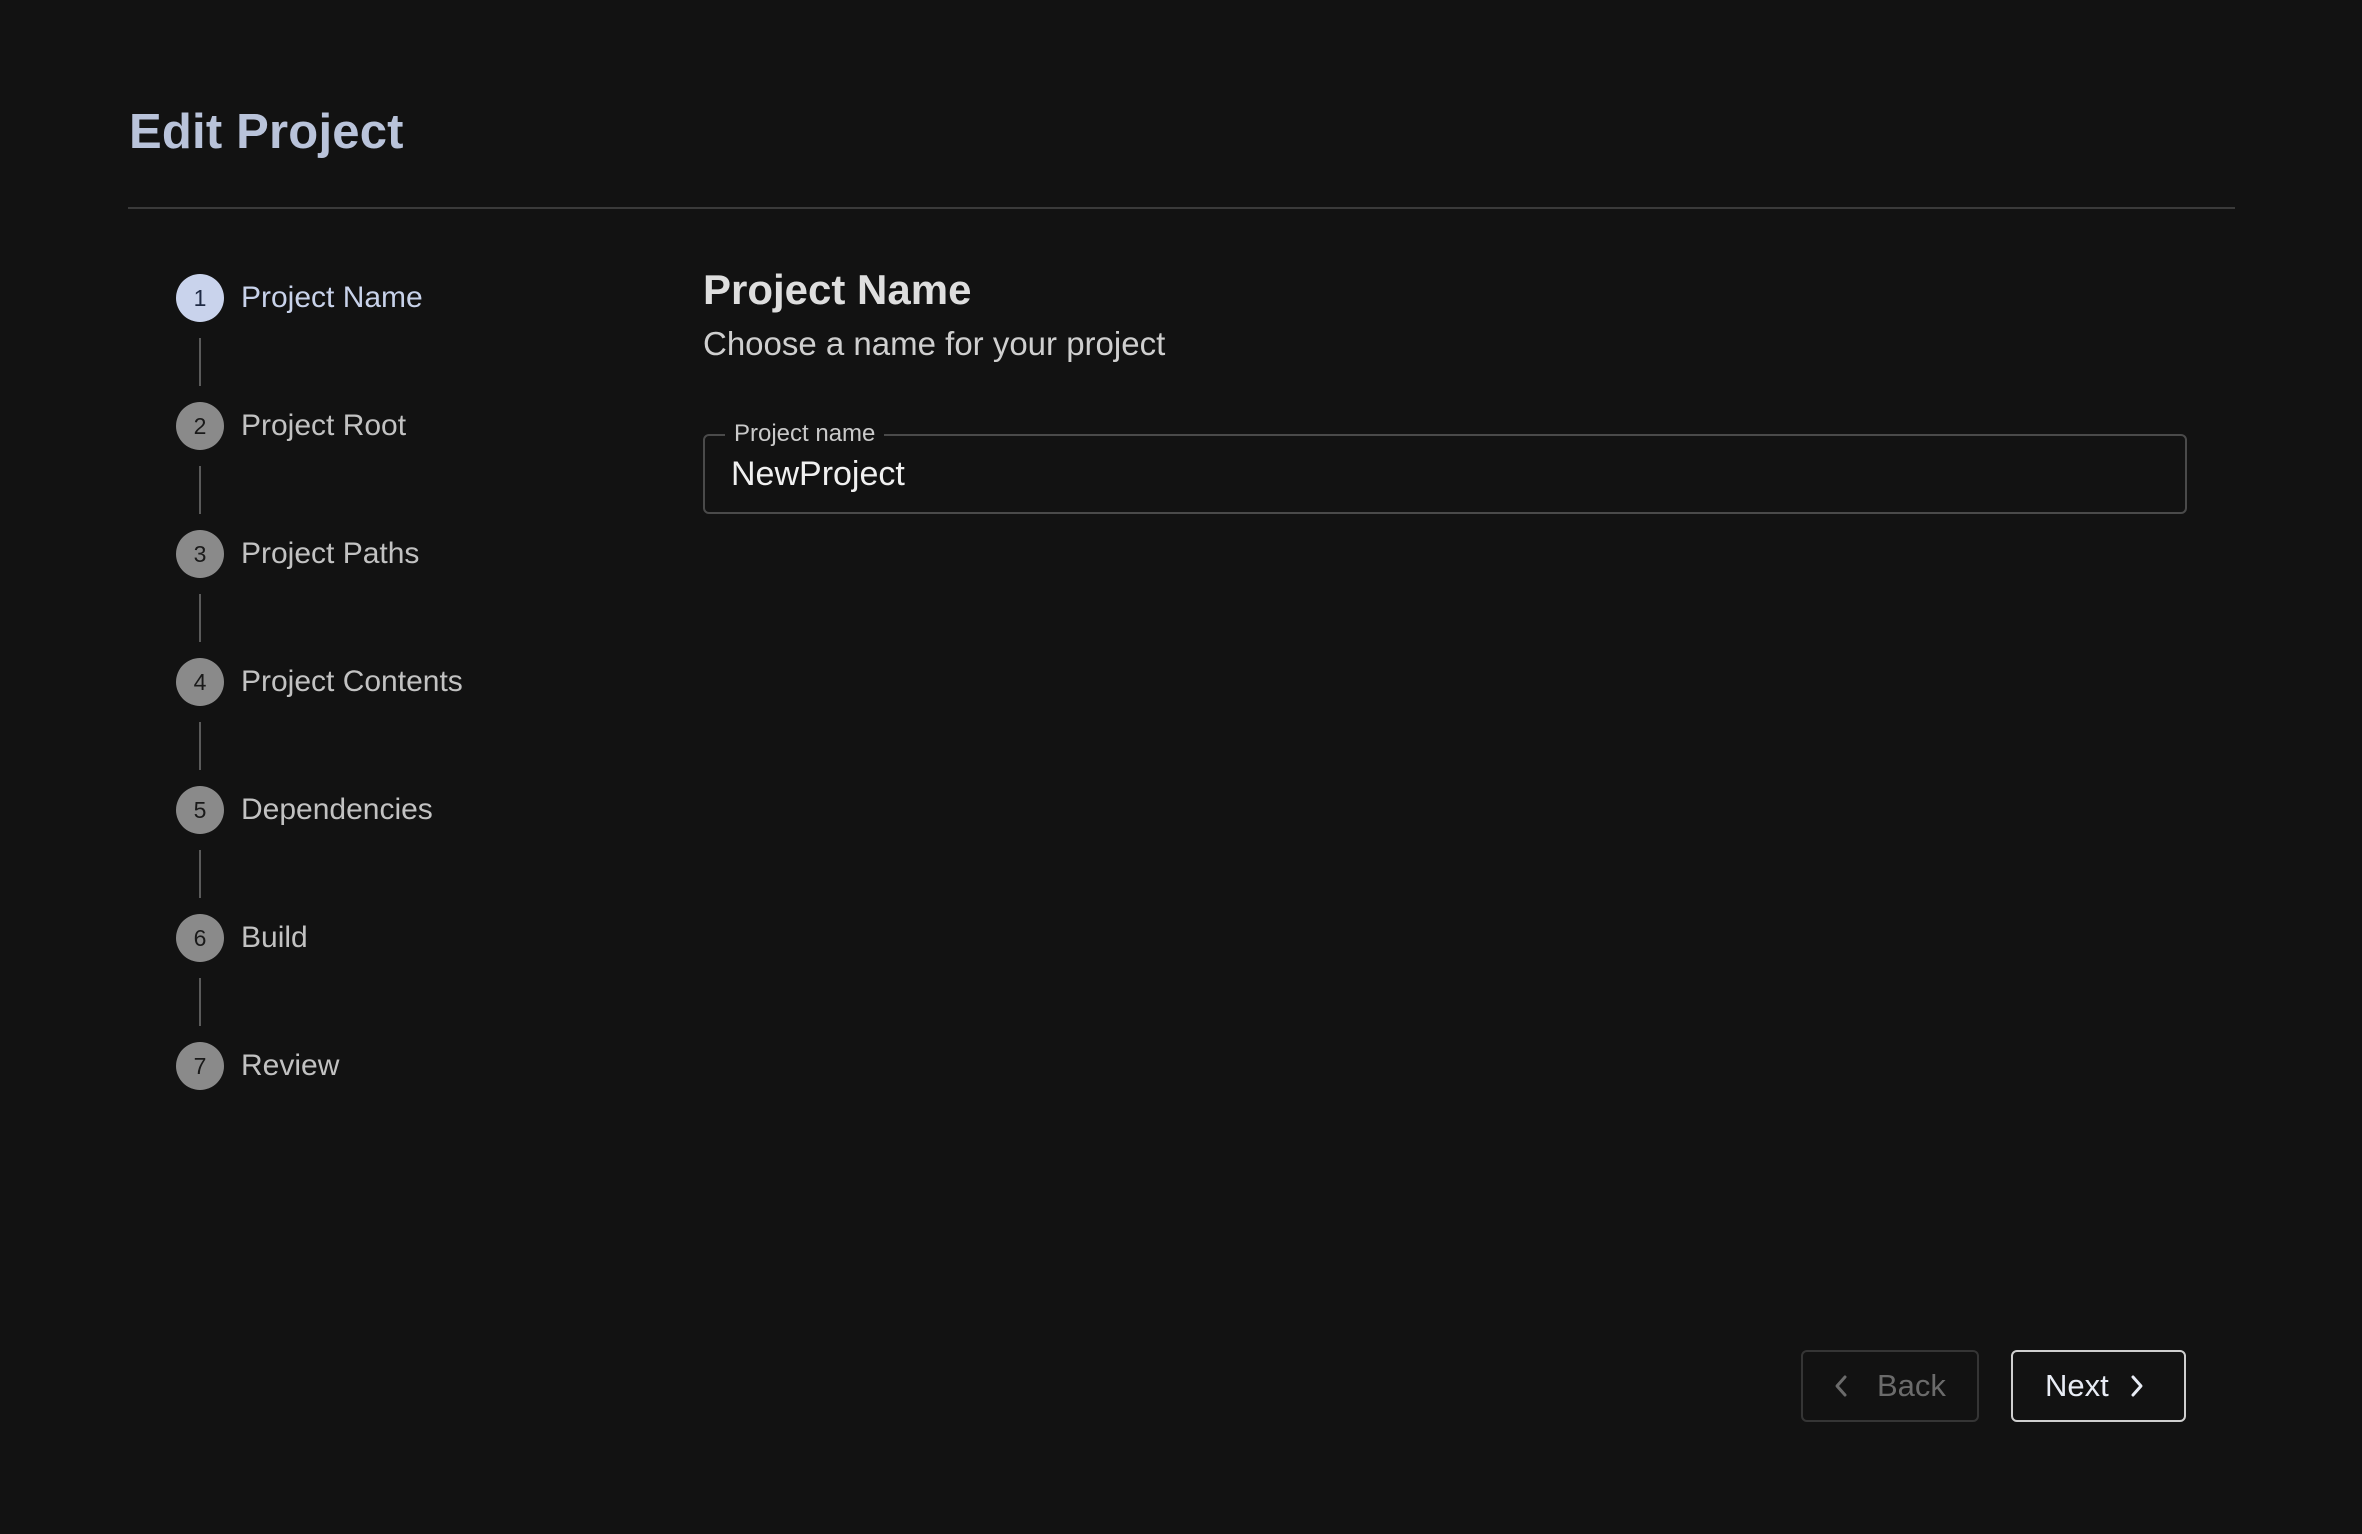 The image size is (2362, 1534). What do you see at coordinates (2137, 1386) in the screenshot?
I see `chevron-right-icon` at bounding box center [2137, 1386].